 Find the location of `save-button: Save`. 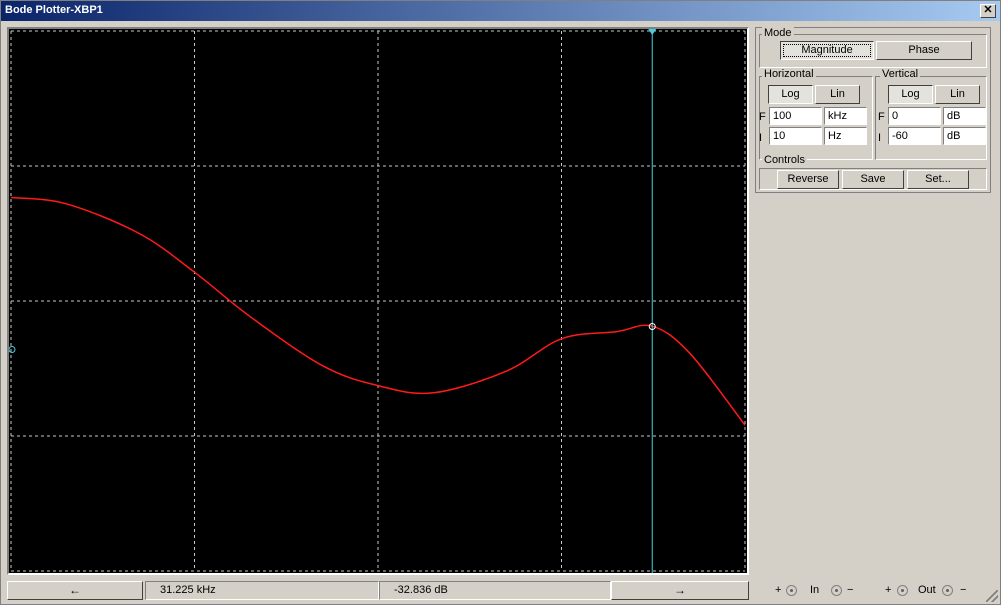

save-button: Save is located at coordinates (873, 179).